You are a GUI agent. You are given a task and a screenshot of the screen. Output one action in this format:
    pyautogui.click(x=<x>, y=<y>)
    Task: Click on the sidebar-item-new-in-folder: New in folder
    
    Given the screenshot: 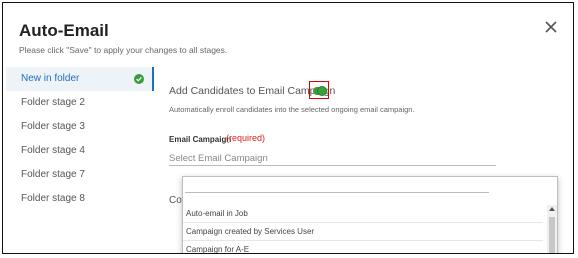 What is the action you would take?
    pyautogui.click(x=80, y=79)
    